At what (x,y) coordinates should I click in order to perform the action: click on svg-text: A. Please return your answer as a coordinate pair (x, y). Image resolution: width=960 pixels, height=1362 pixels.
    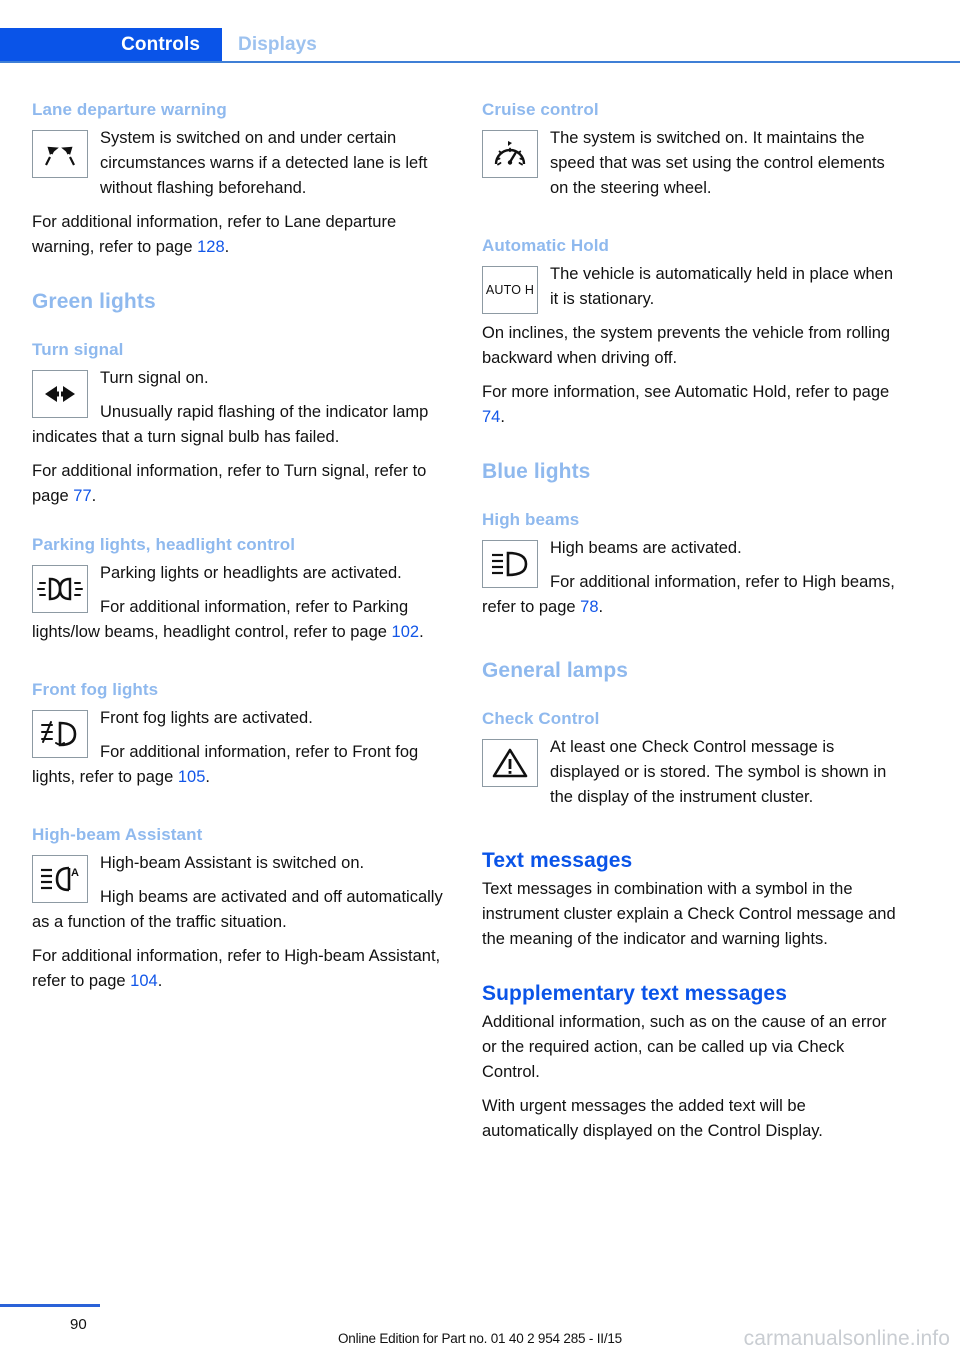
    Looking at the image, I should click on (75, 873).